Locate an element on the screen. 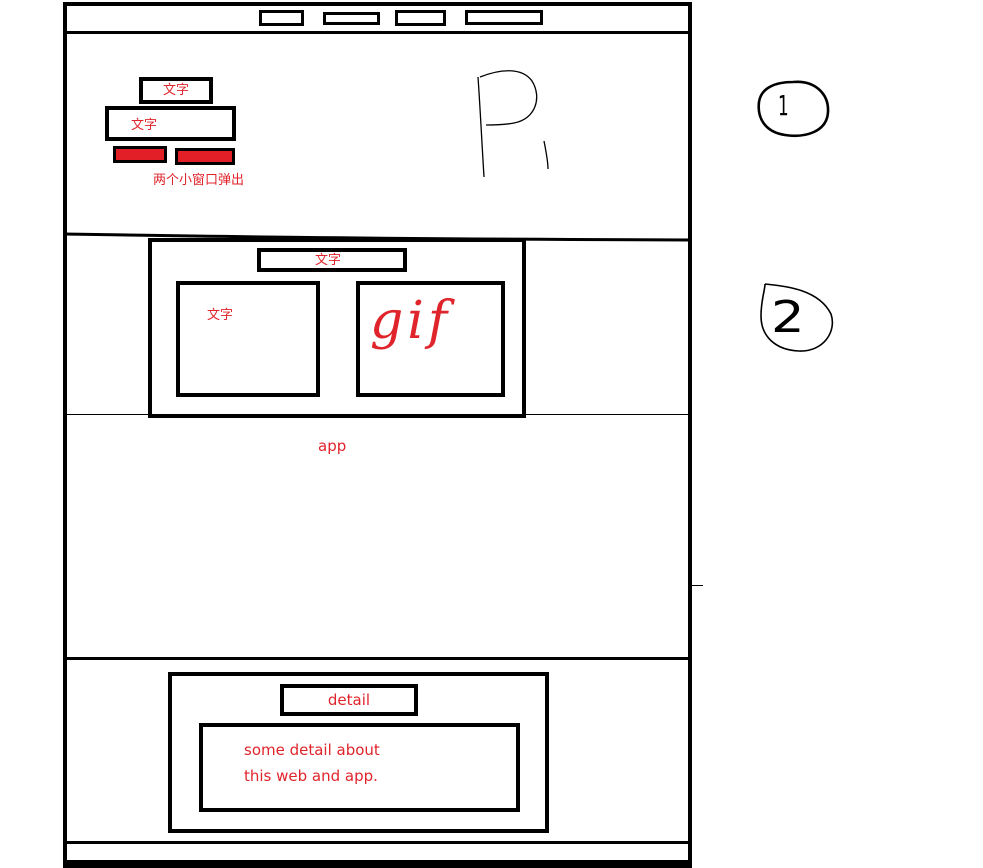 This screenshot has height=868, width=983. section-number-2-text: 2 is located at coordinates (788, 317).